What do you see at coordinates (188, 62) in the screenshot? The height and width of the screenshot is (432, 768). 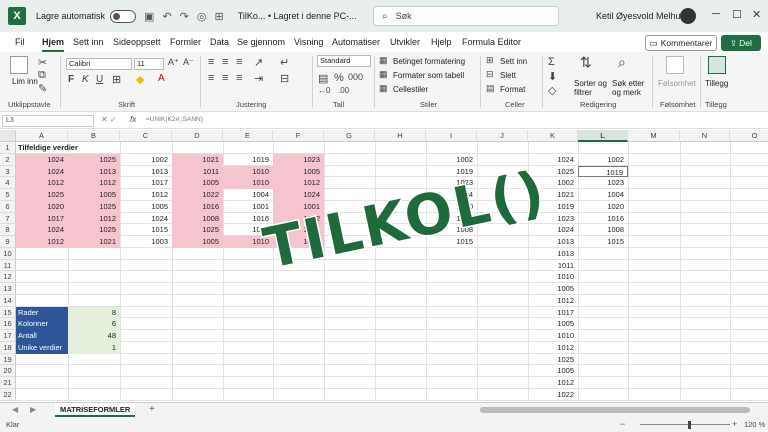 I see `shrink-font-icon: A⁻` at bounding box center [188, 62].